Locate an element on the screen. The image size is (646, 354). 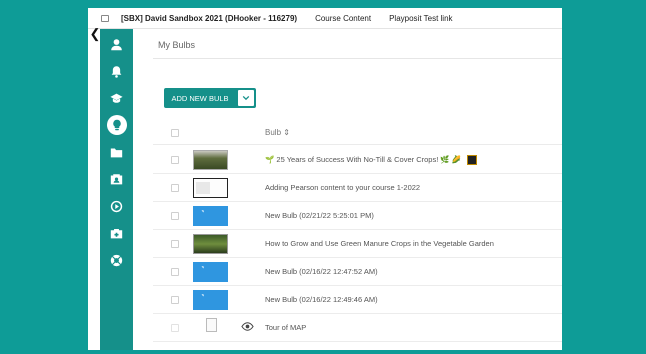
play-circle-icon is located at coordinates (116, 206).